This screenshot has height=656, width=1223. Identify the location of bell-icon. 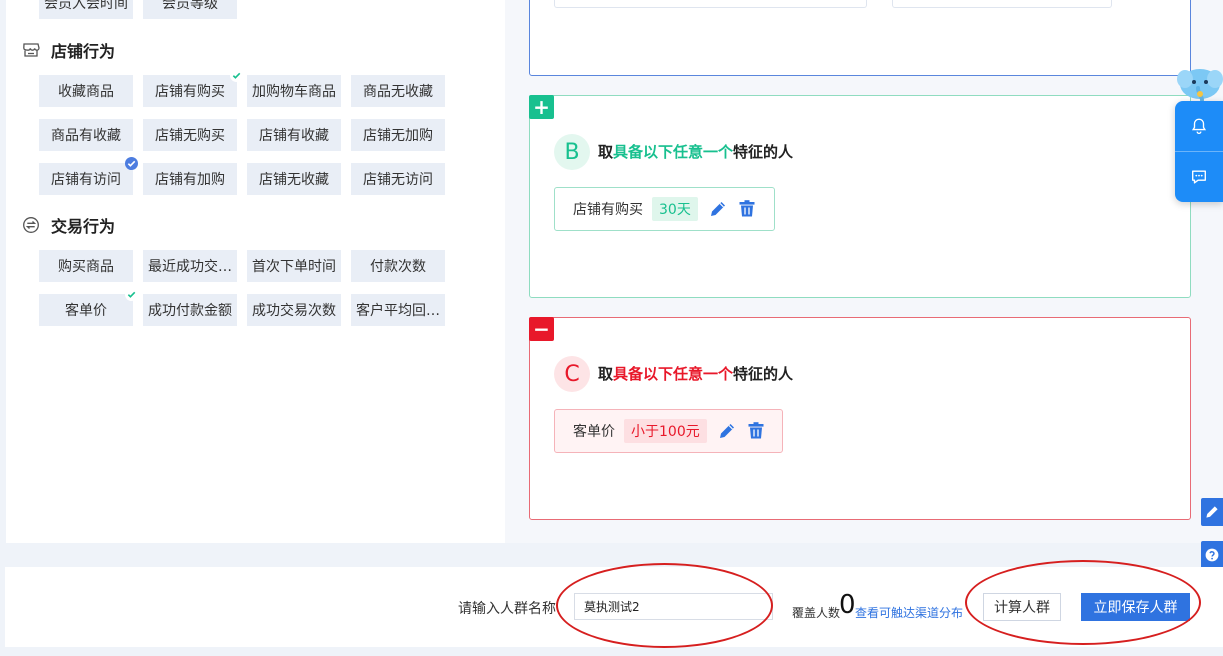
(1199, 126).